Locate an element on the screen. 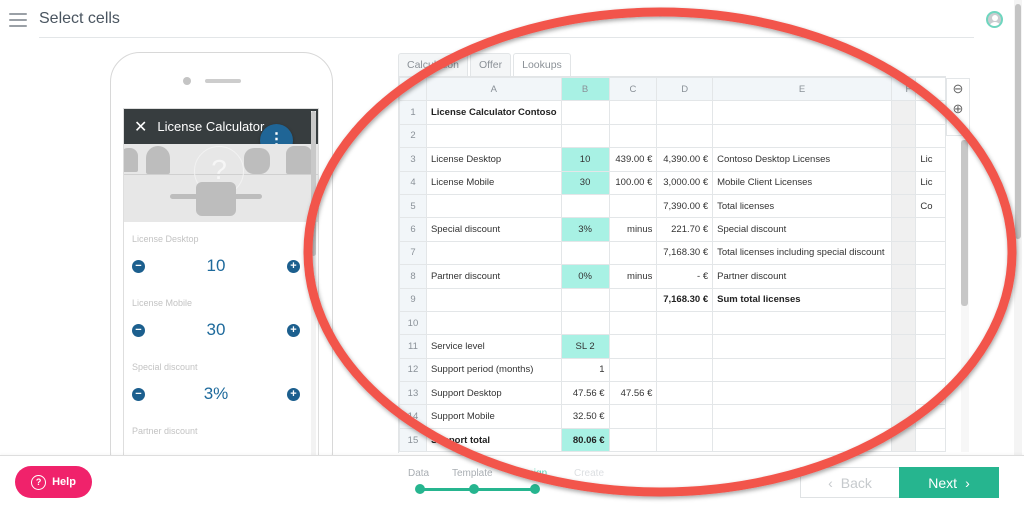 Image resolution: width=1024 pixels, height=514 pixels. help-button: ? Help is located at coordinates (53, 482).